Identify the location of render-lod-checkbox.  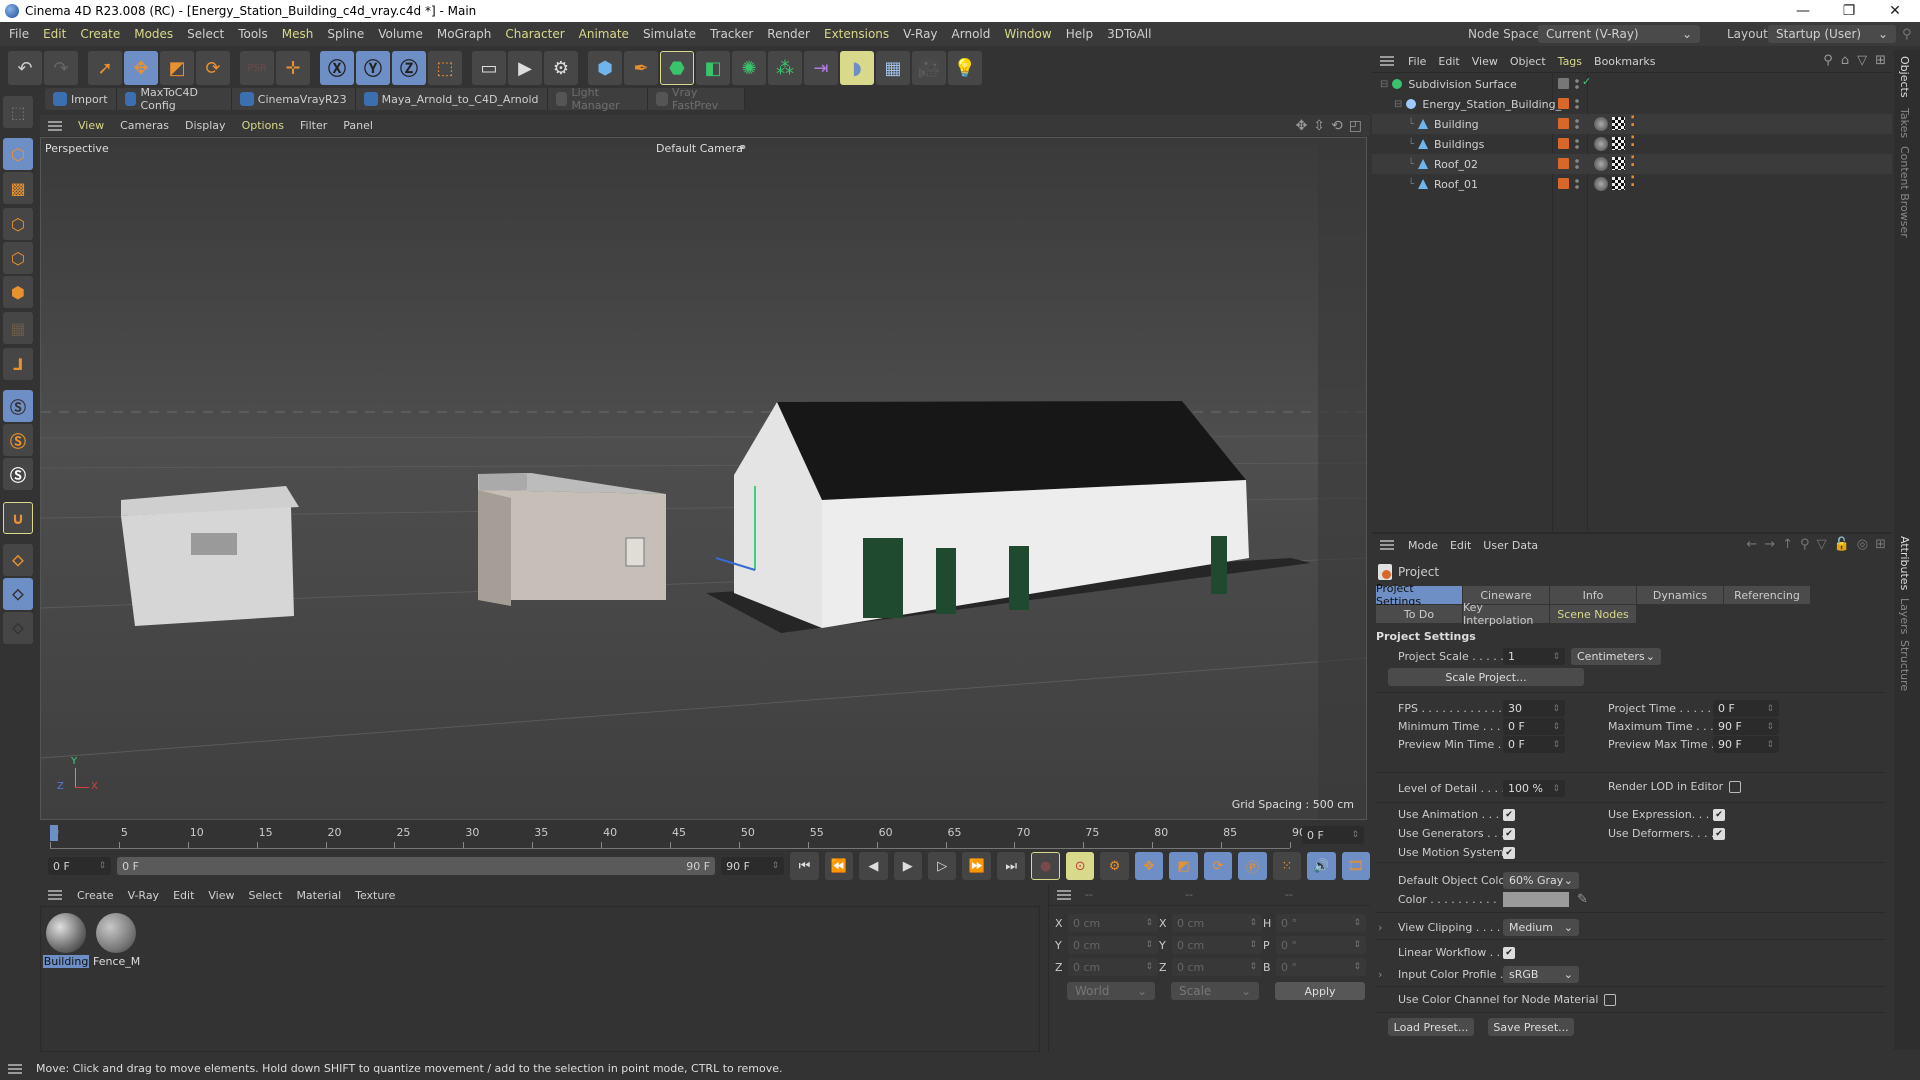
(1735, 786).